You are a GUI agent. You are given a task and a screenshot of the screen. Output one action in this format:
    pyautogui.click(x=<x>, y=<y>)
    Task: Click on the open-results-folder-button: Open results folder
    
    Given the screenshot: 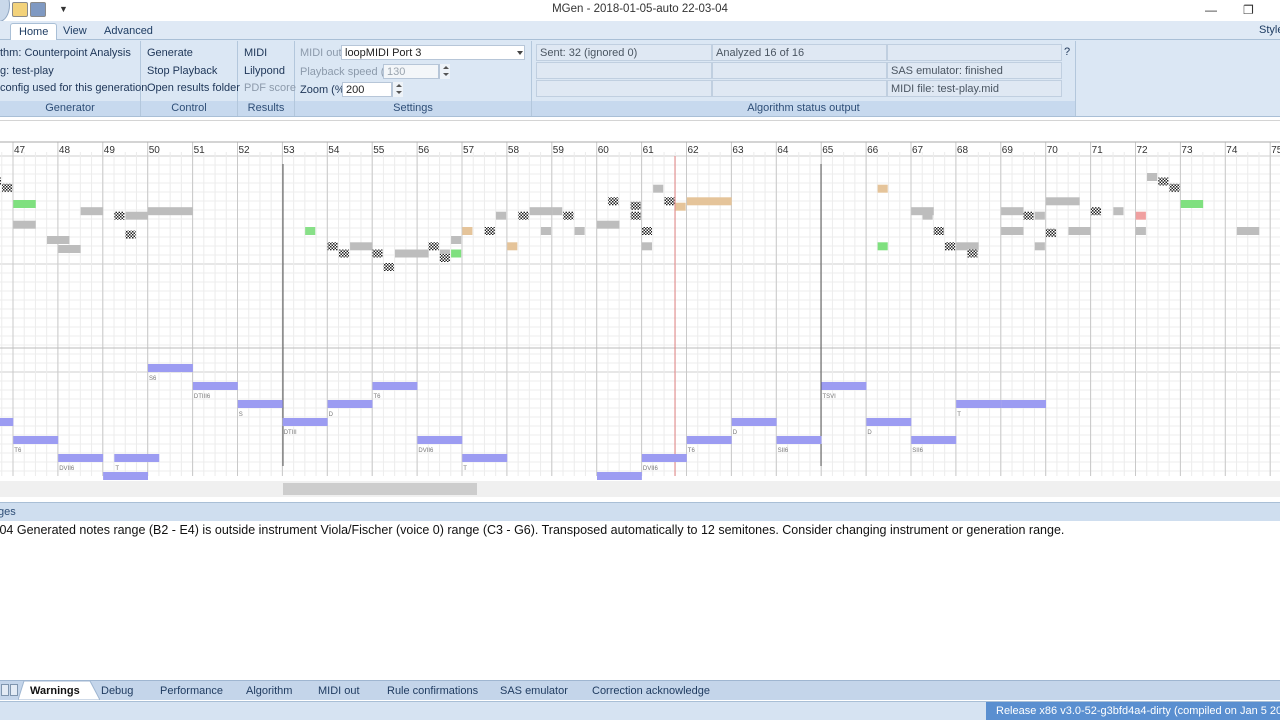 What is the action you would take?
    pyautogui.click(x=193, y=88)
    